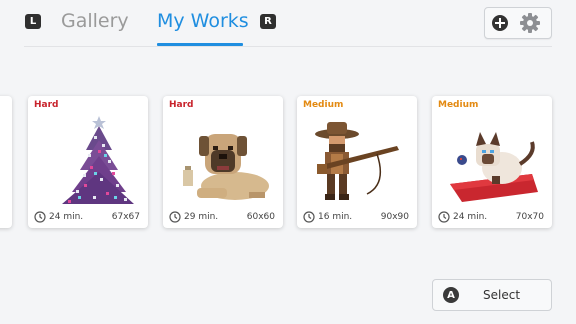 This screenshot has width=576, height=324. What do you see at coordinates (125, 217) in the screenshot?
I see `grid-size-label: 67x67` at bounding box center [125, 217].